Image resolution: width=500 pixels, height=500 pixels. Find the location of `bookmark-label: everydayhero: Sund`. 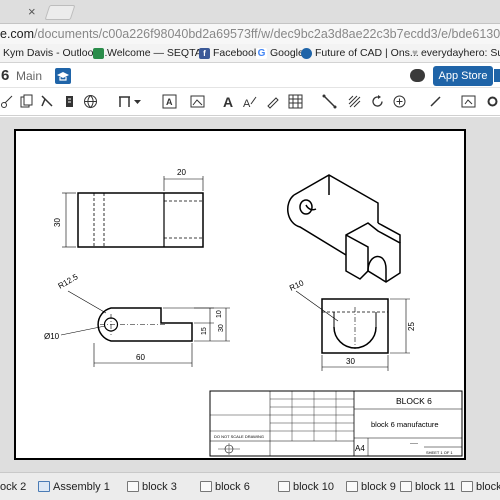

bookmark-label: everydayhero: Sund is located at coordinates (460, 53).